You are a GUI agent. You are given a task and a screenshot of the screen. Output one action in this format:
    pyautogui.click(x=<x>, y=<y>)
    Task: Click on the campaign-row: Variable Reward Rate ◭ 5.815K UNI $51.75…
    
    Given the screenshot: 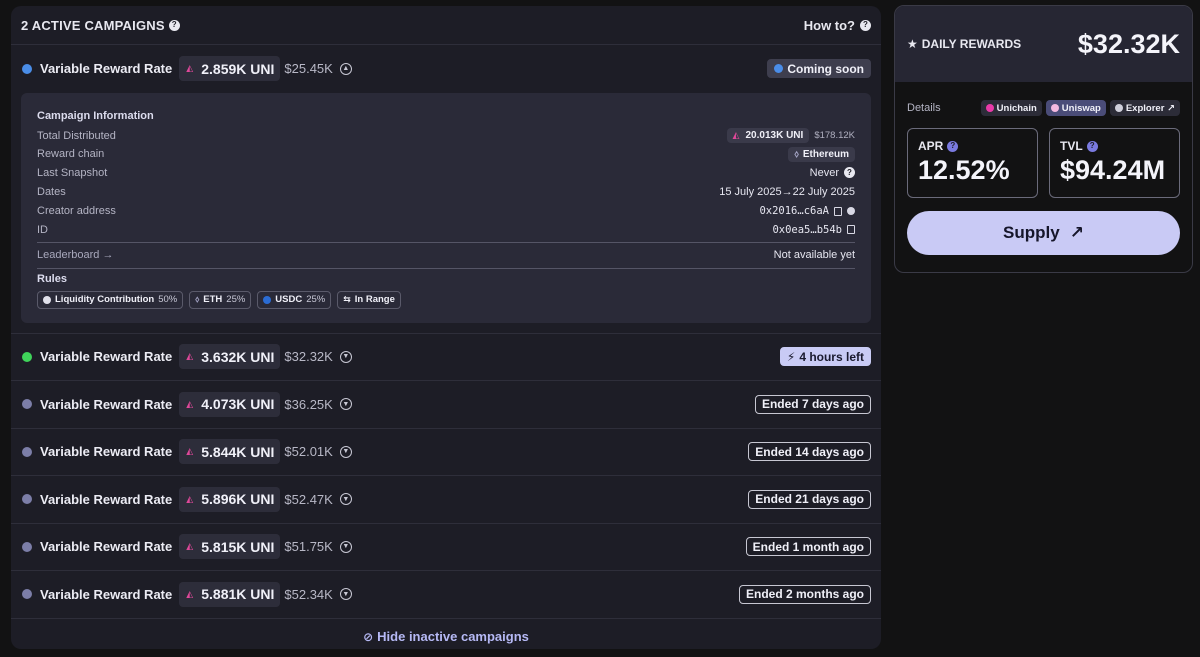 What is the action you would take?
    pyautogui.click(x=446, y=547)
    